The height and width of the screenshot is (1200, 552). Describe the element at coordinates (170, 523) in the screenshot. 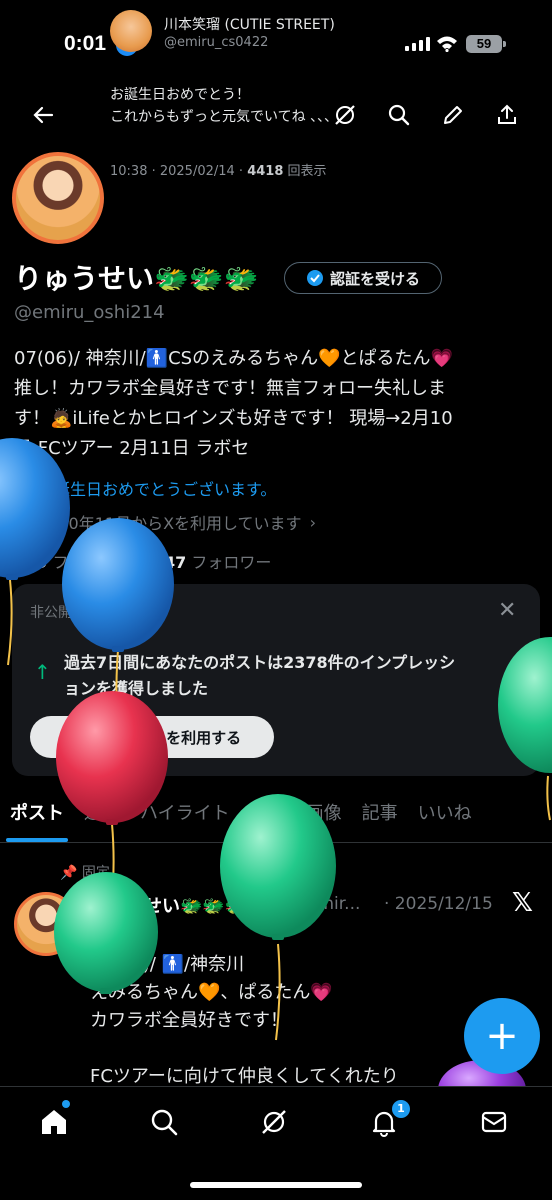

I see `joined-text: 2020年11月からXを利用しています` at that location.